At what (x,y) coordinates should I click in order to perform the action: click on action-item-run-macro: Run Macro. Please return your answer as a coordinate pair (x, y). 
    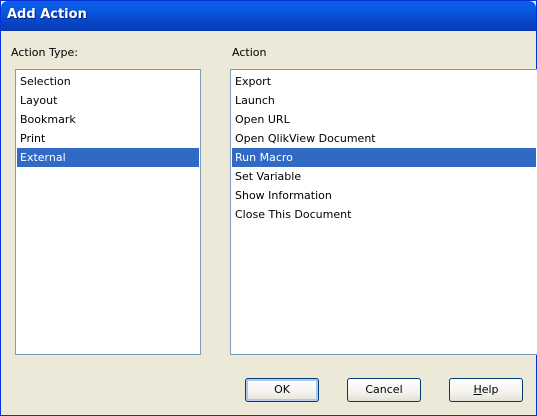
    Looking at the image, I should click on (384, 157).